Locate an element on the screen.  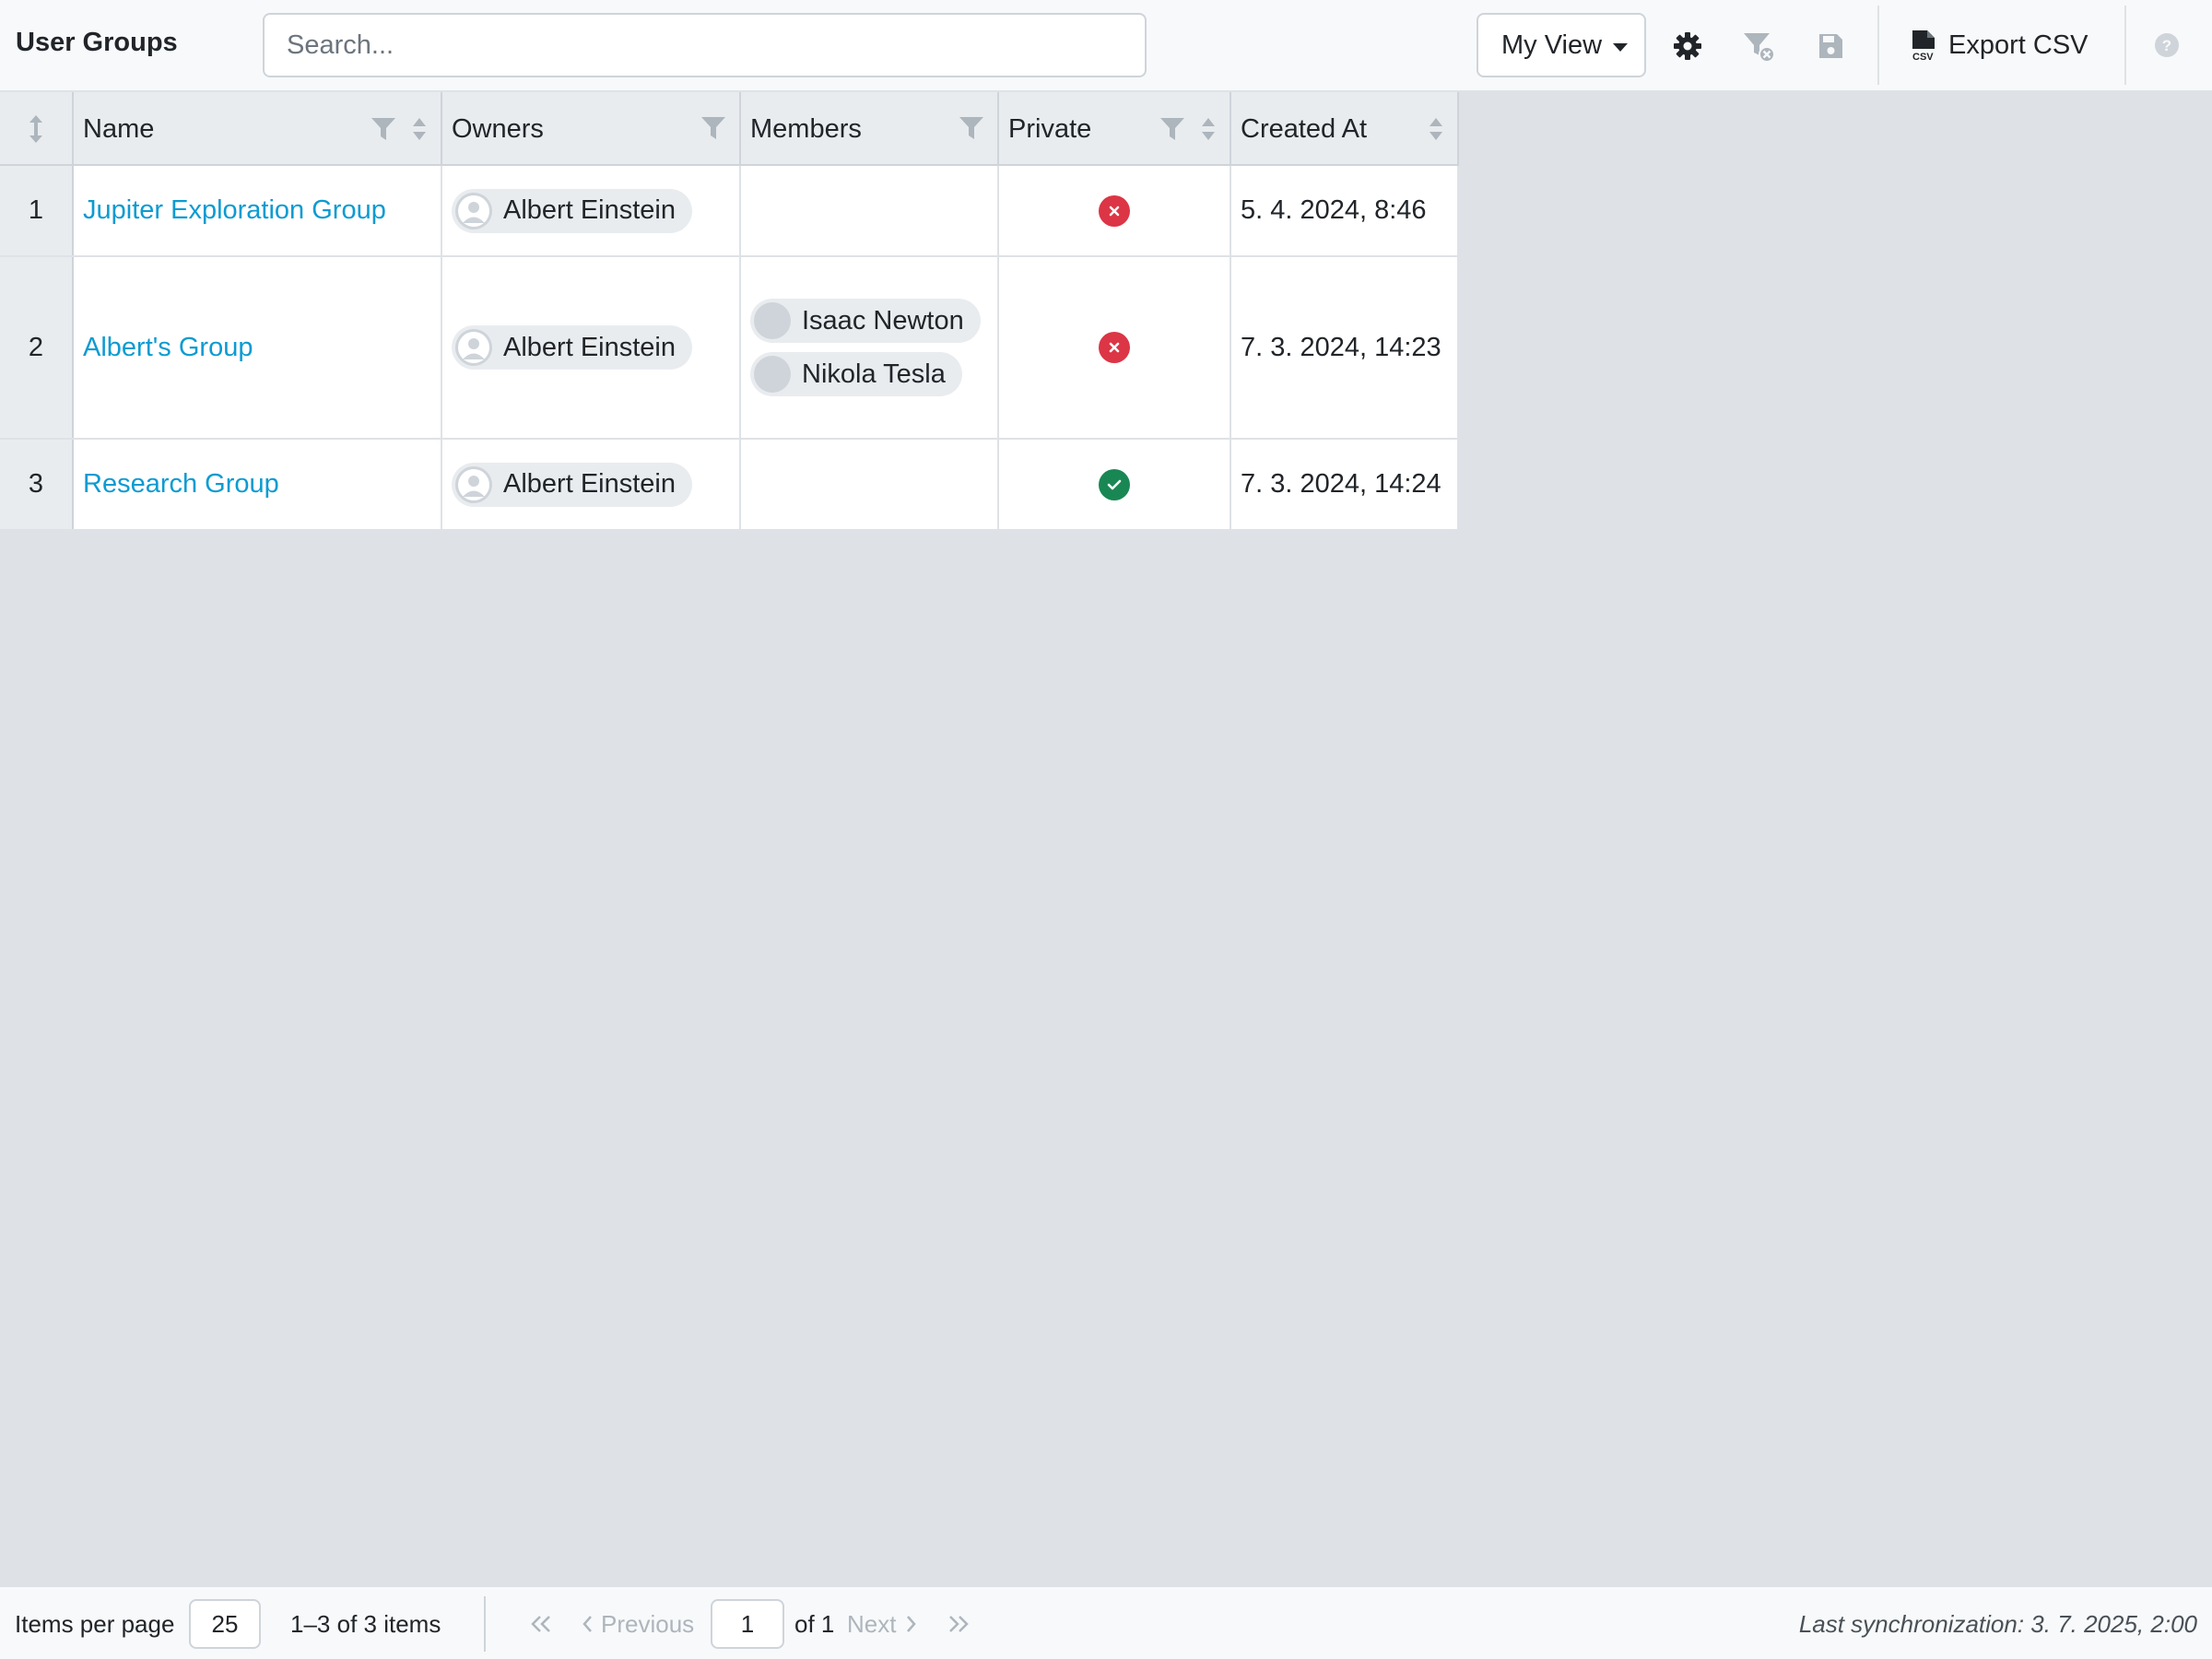
group-name-link: Research Group is located at coordinates (181, 484).